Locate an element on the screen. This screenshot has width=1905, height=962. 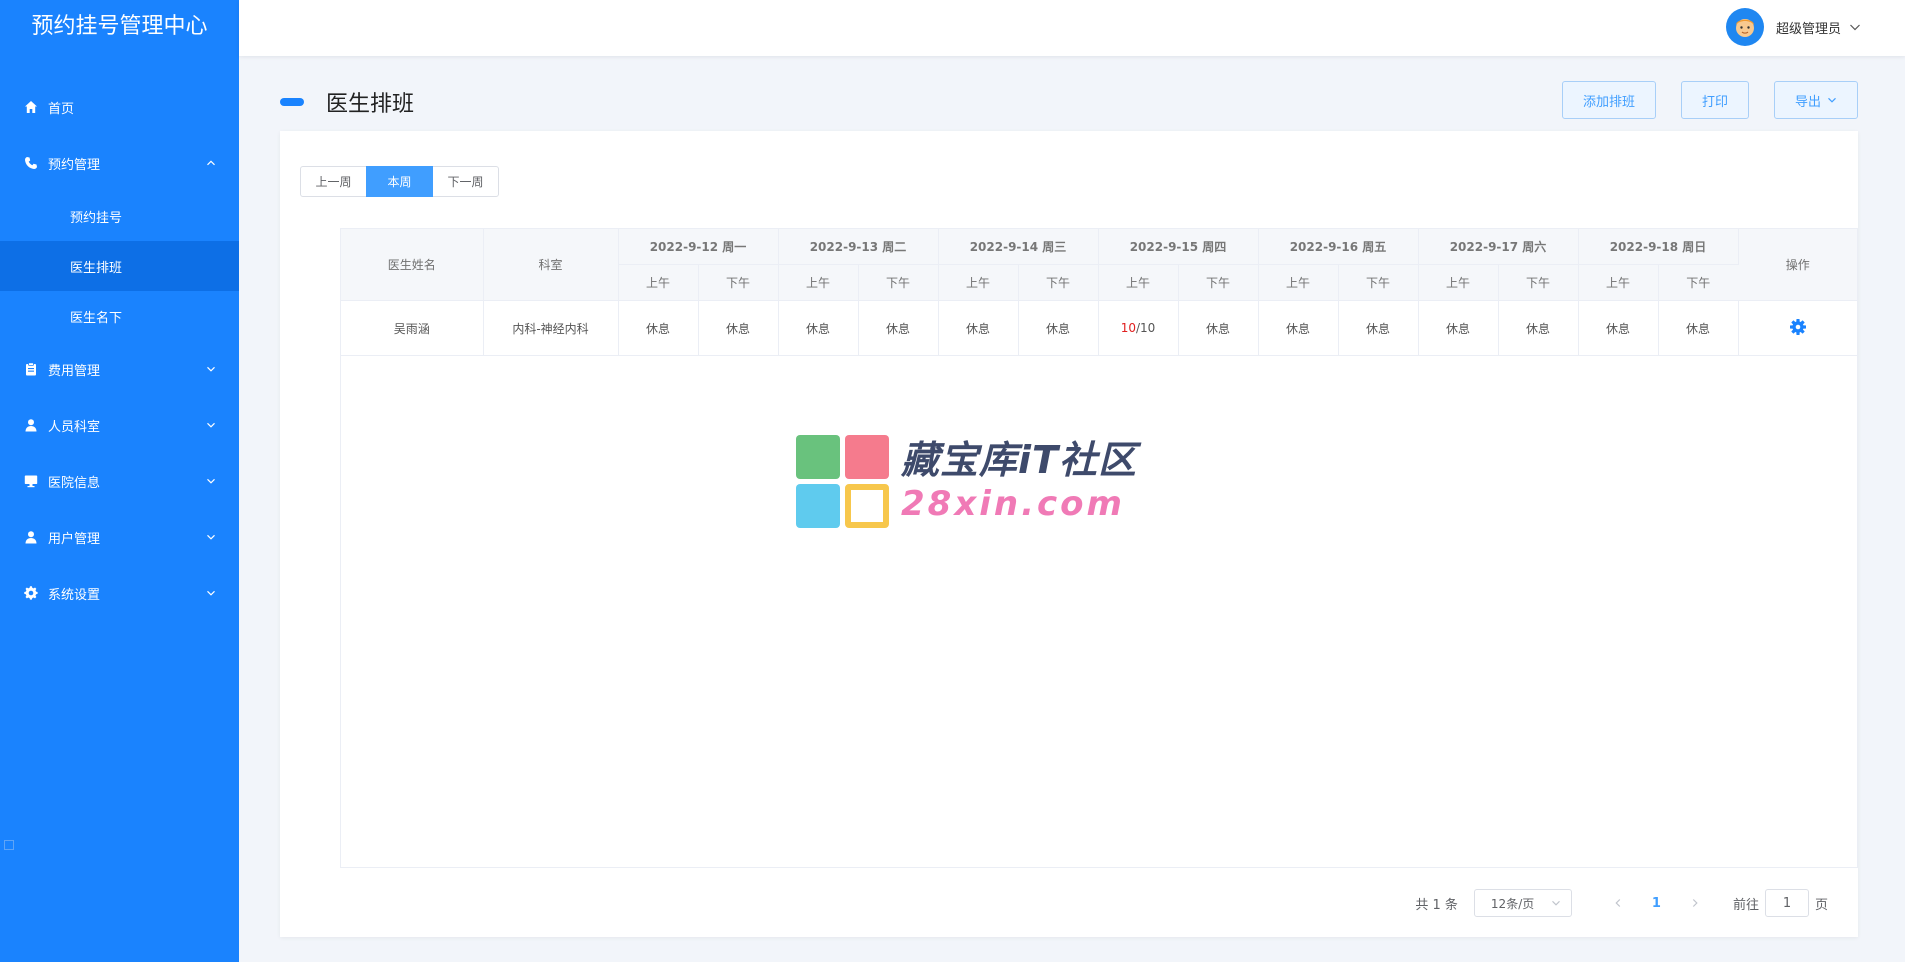
sidebar-item-doctor-schedule: 医生排班 is located at coordinates (119, 266).